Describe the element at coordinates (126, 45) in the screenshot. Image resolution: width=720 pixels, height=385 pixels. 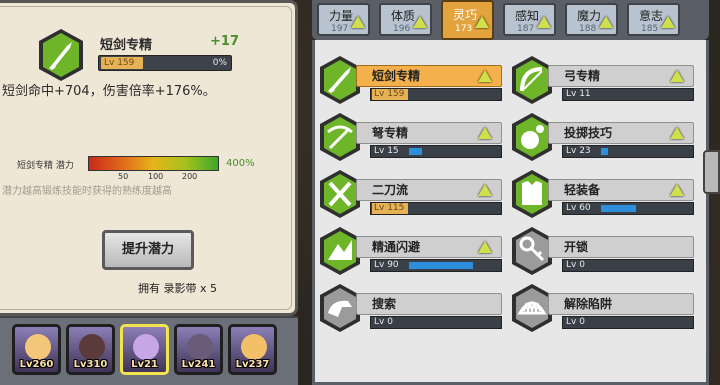
I see `detail-skill-name: 短剑专精` at that location.